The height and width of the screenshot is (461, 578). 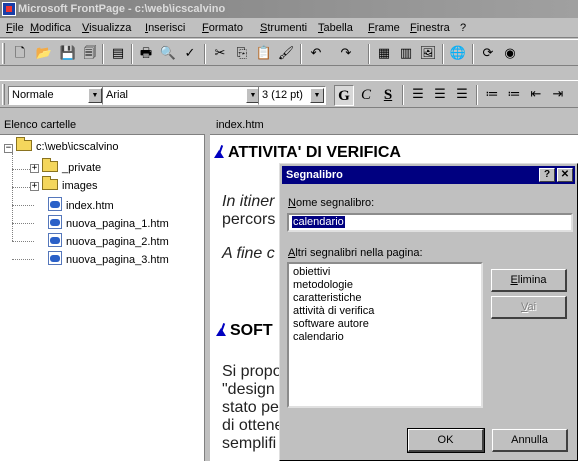 I want to click on font-value: Arial, so click(x=117, y=95).